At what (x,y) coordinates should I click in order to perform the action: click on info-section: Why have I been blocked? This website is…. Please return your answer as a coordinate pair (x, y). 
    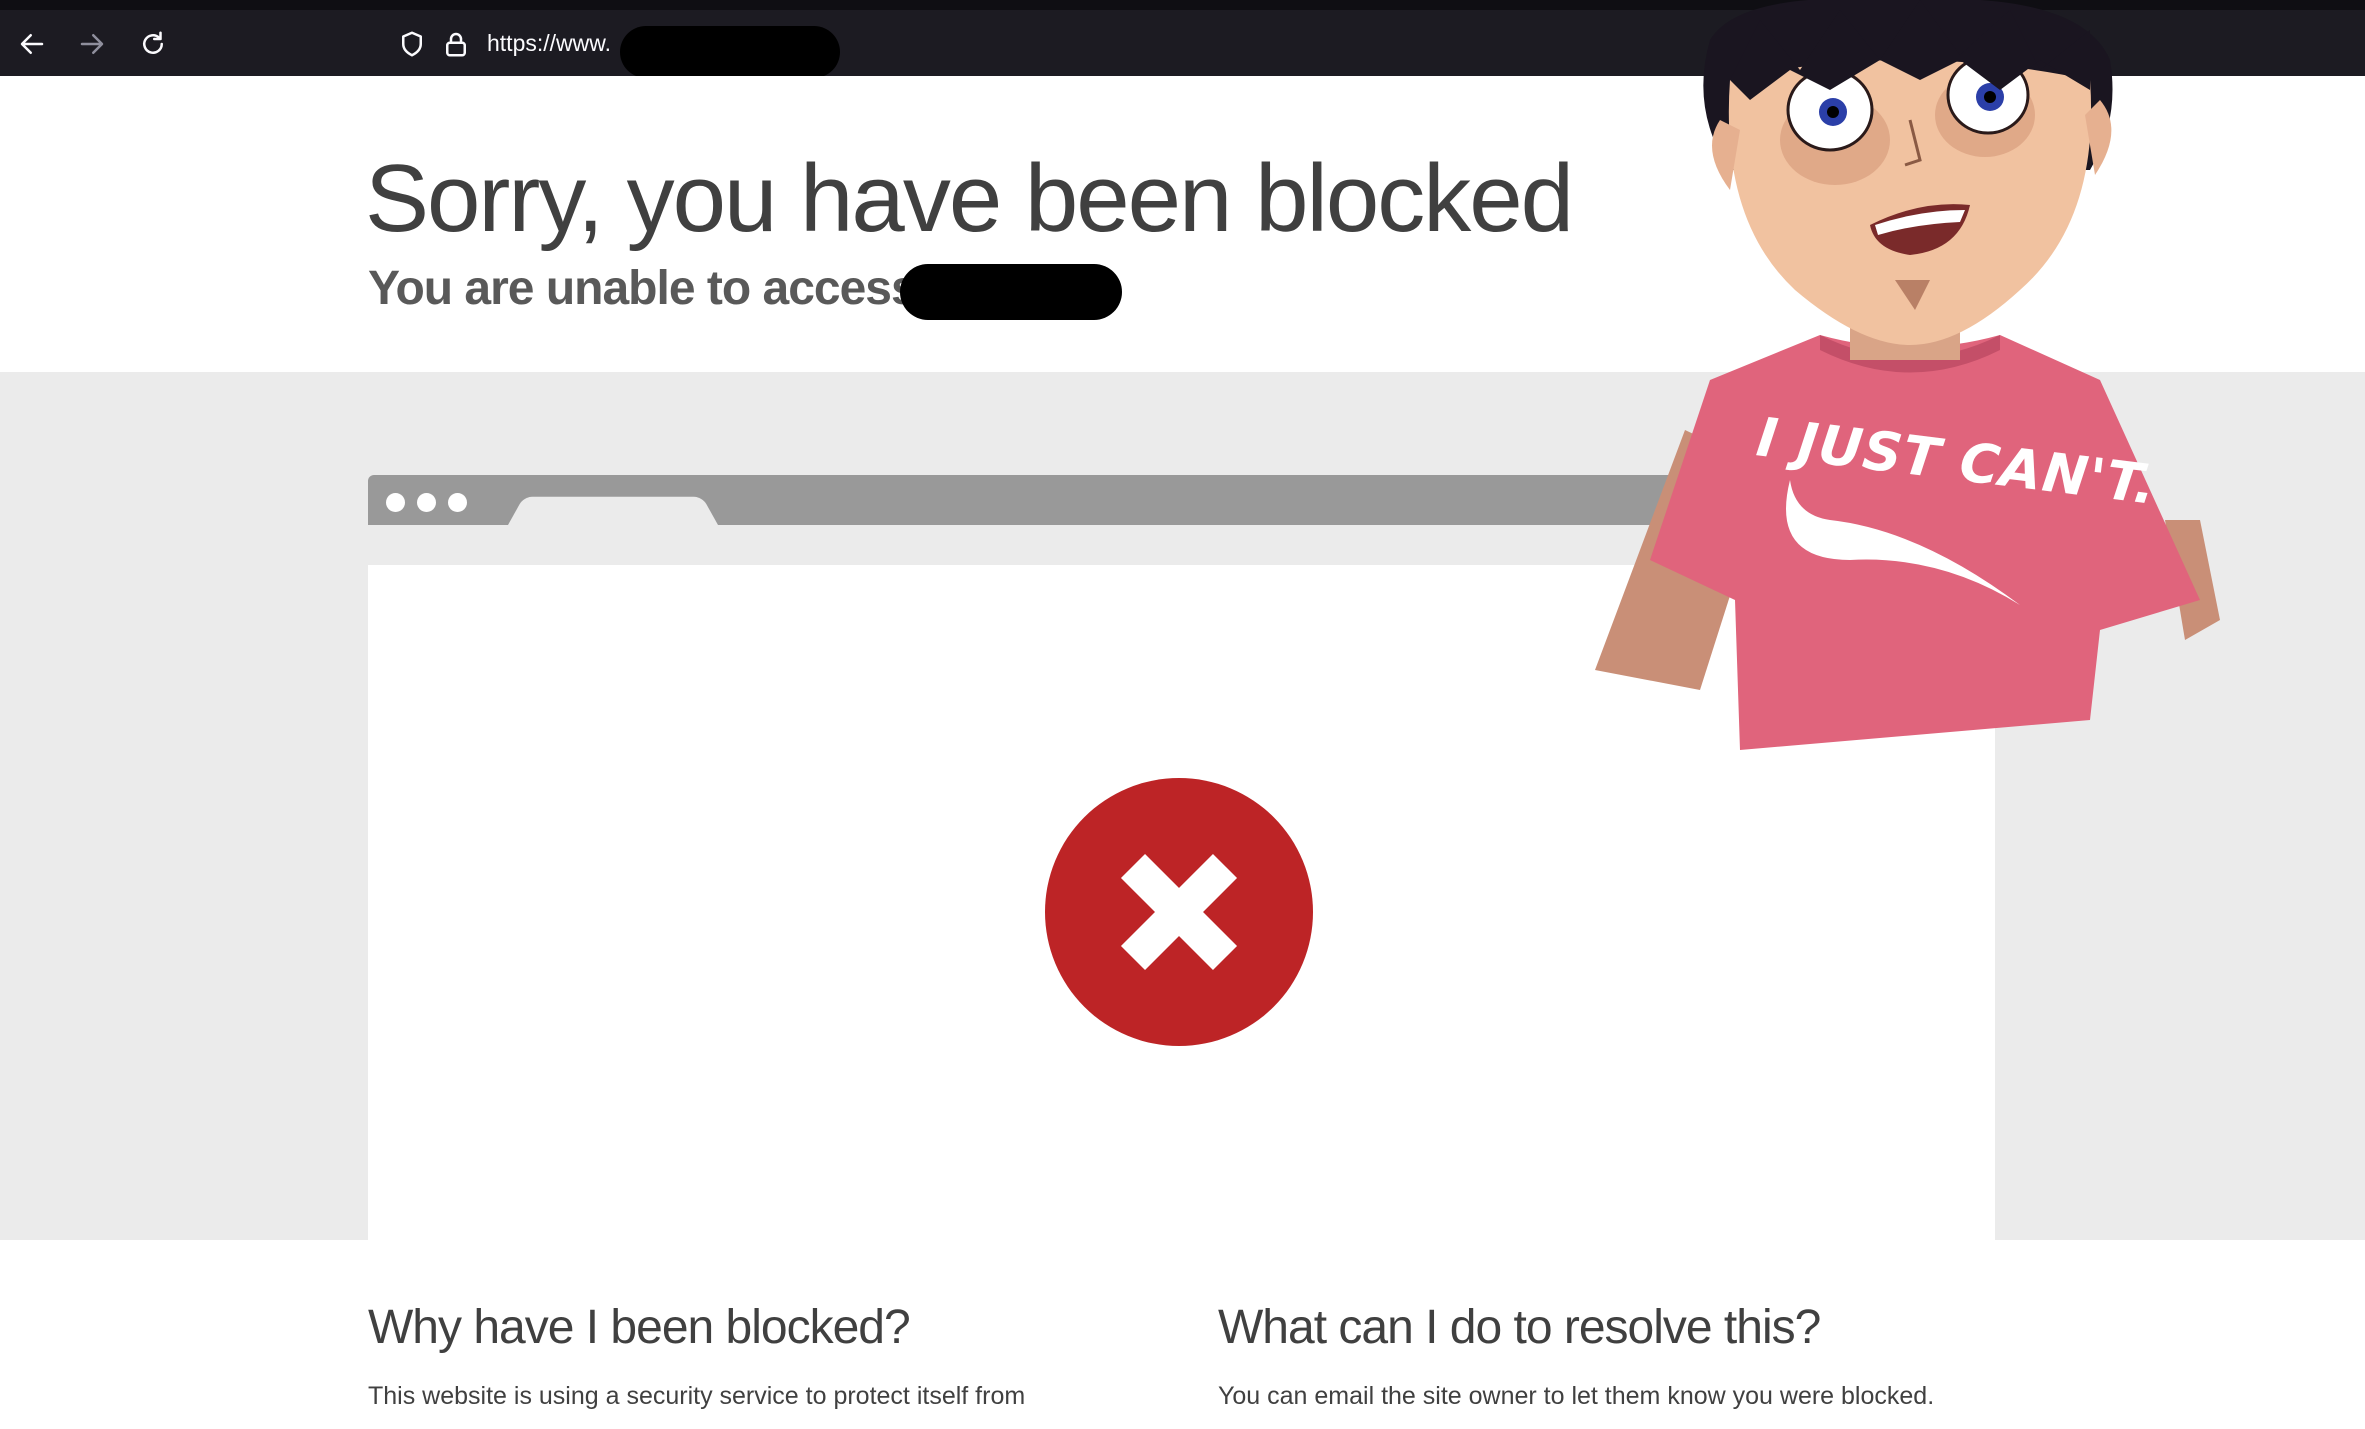
    Looking at the image, I should click on (1182, 1334).